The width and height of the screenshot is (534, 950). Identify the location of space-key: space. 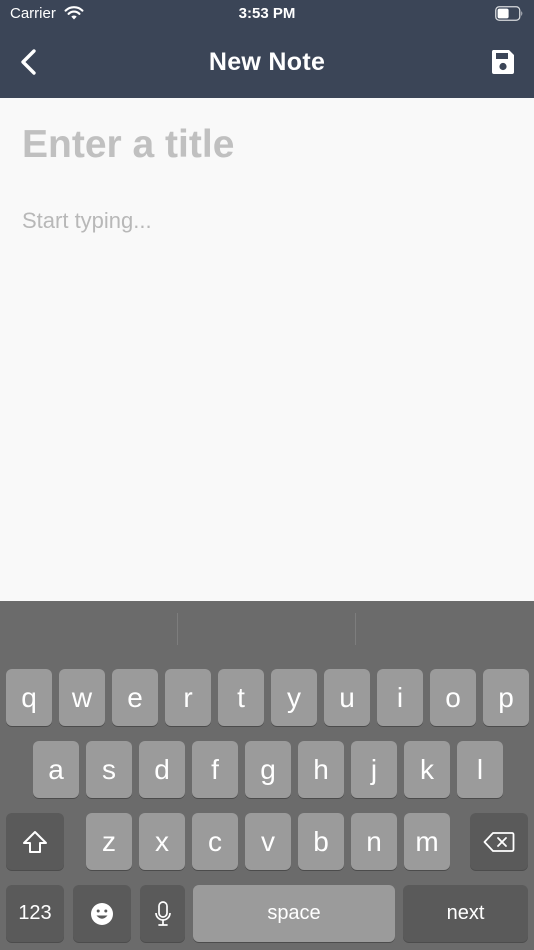
(294, 913).